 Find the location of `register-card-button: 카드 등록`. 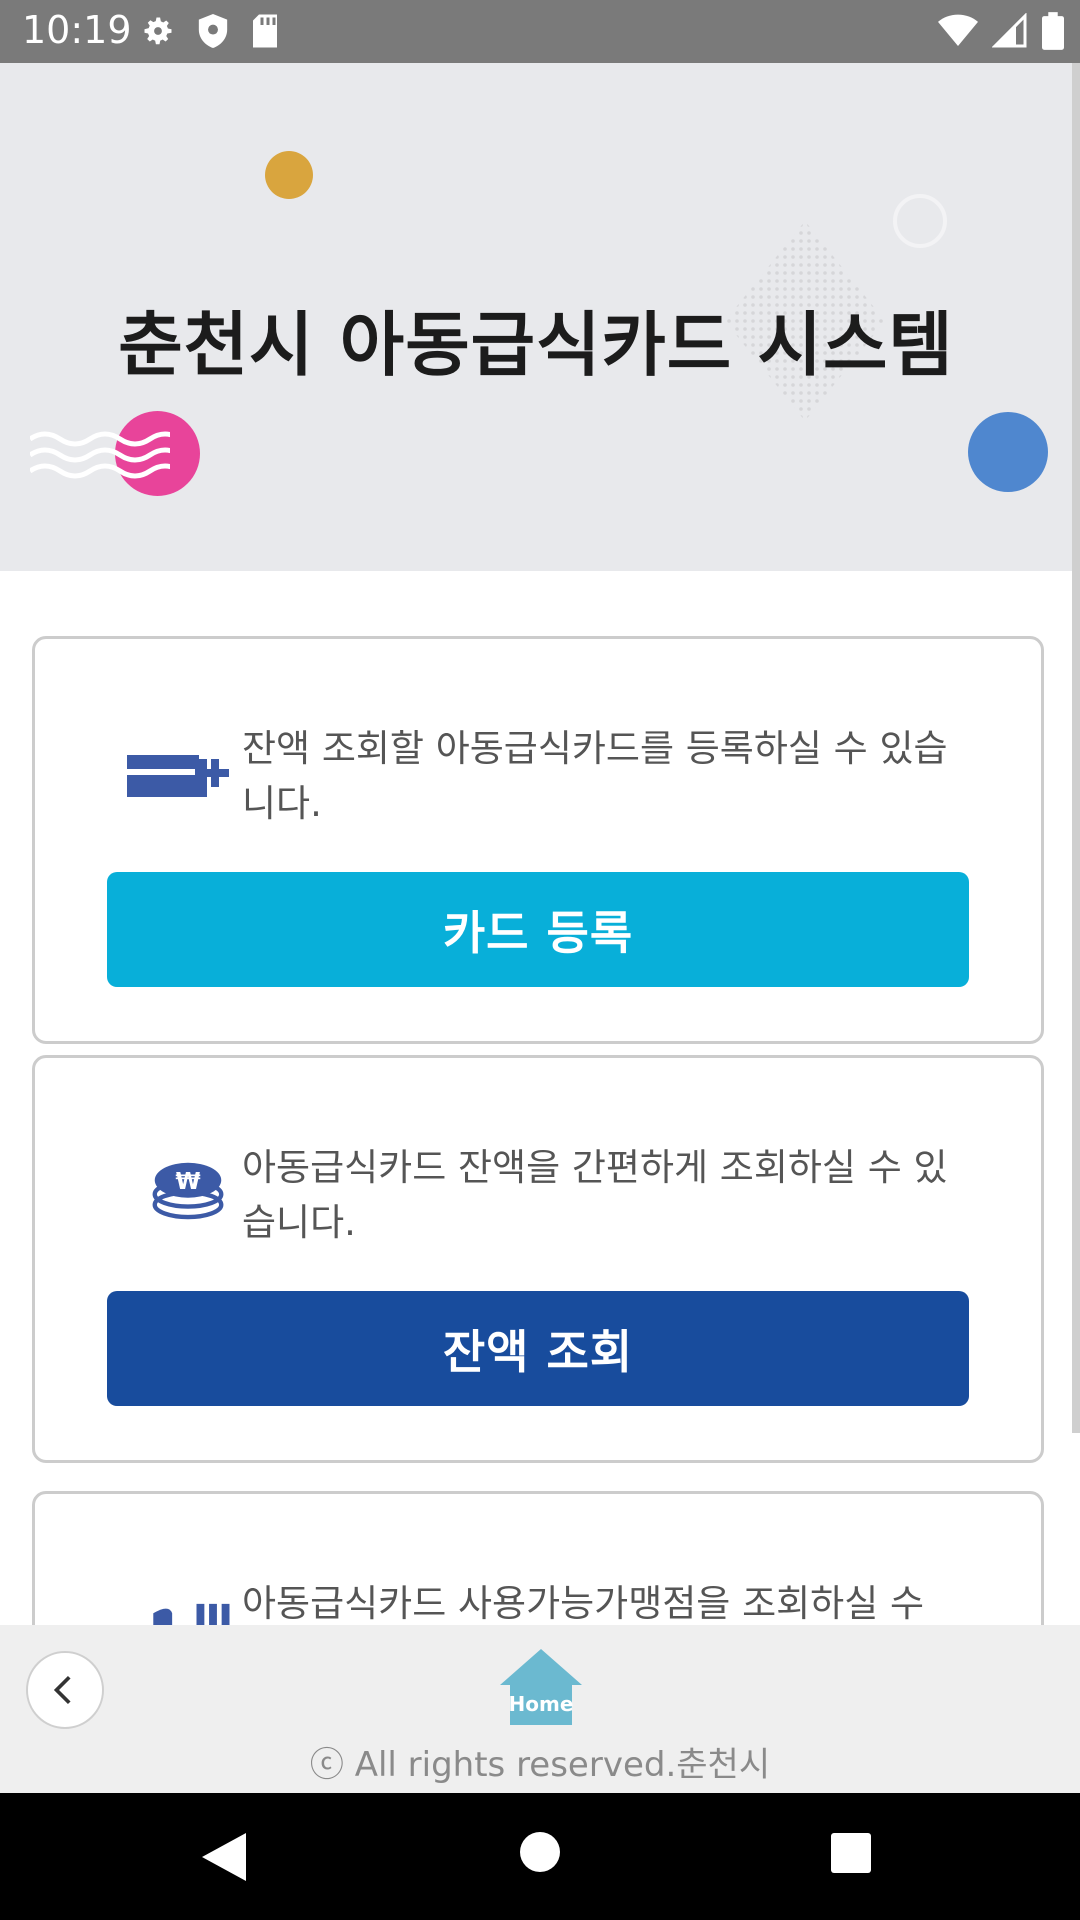

register-card-button: 카드 등록 is located at coordinates (538, 929).